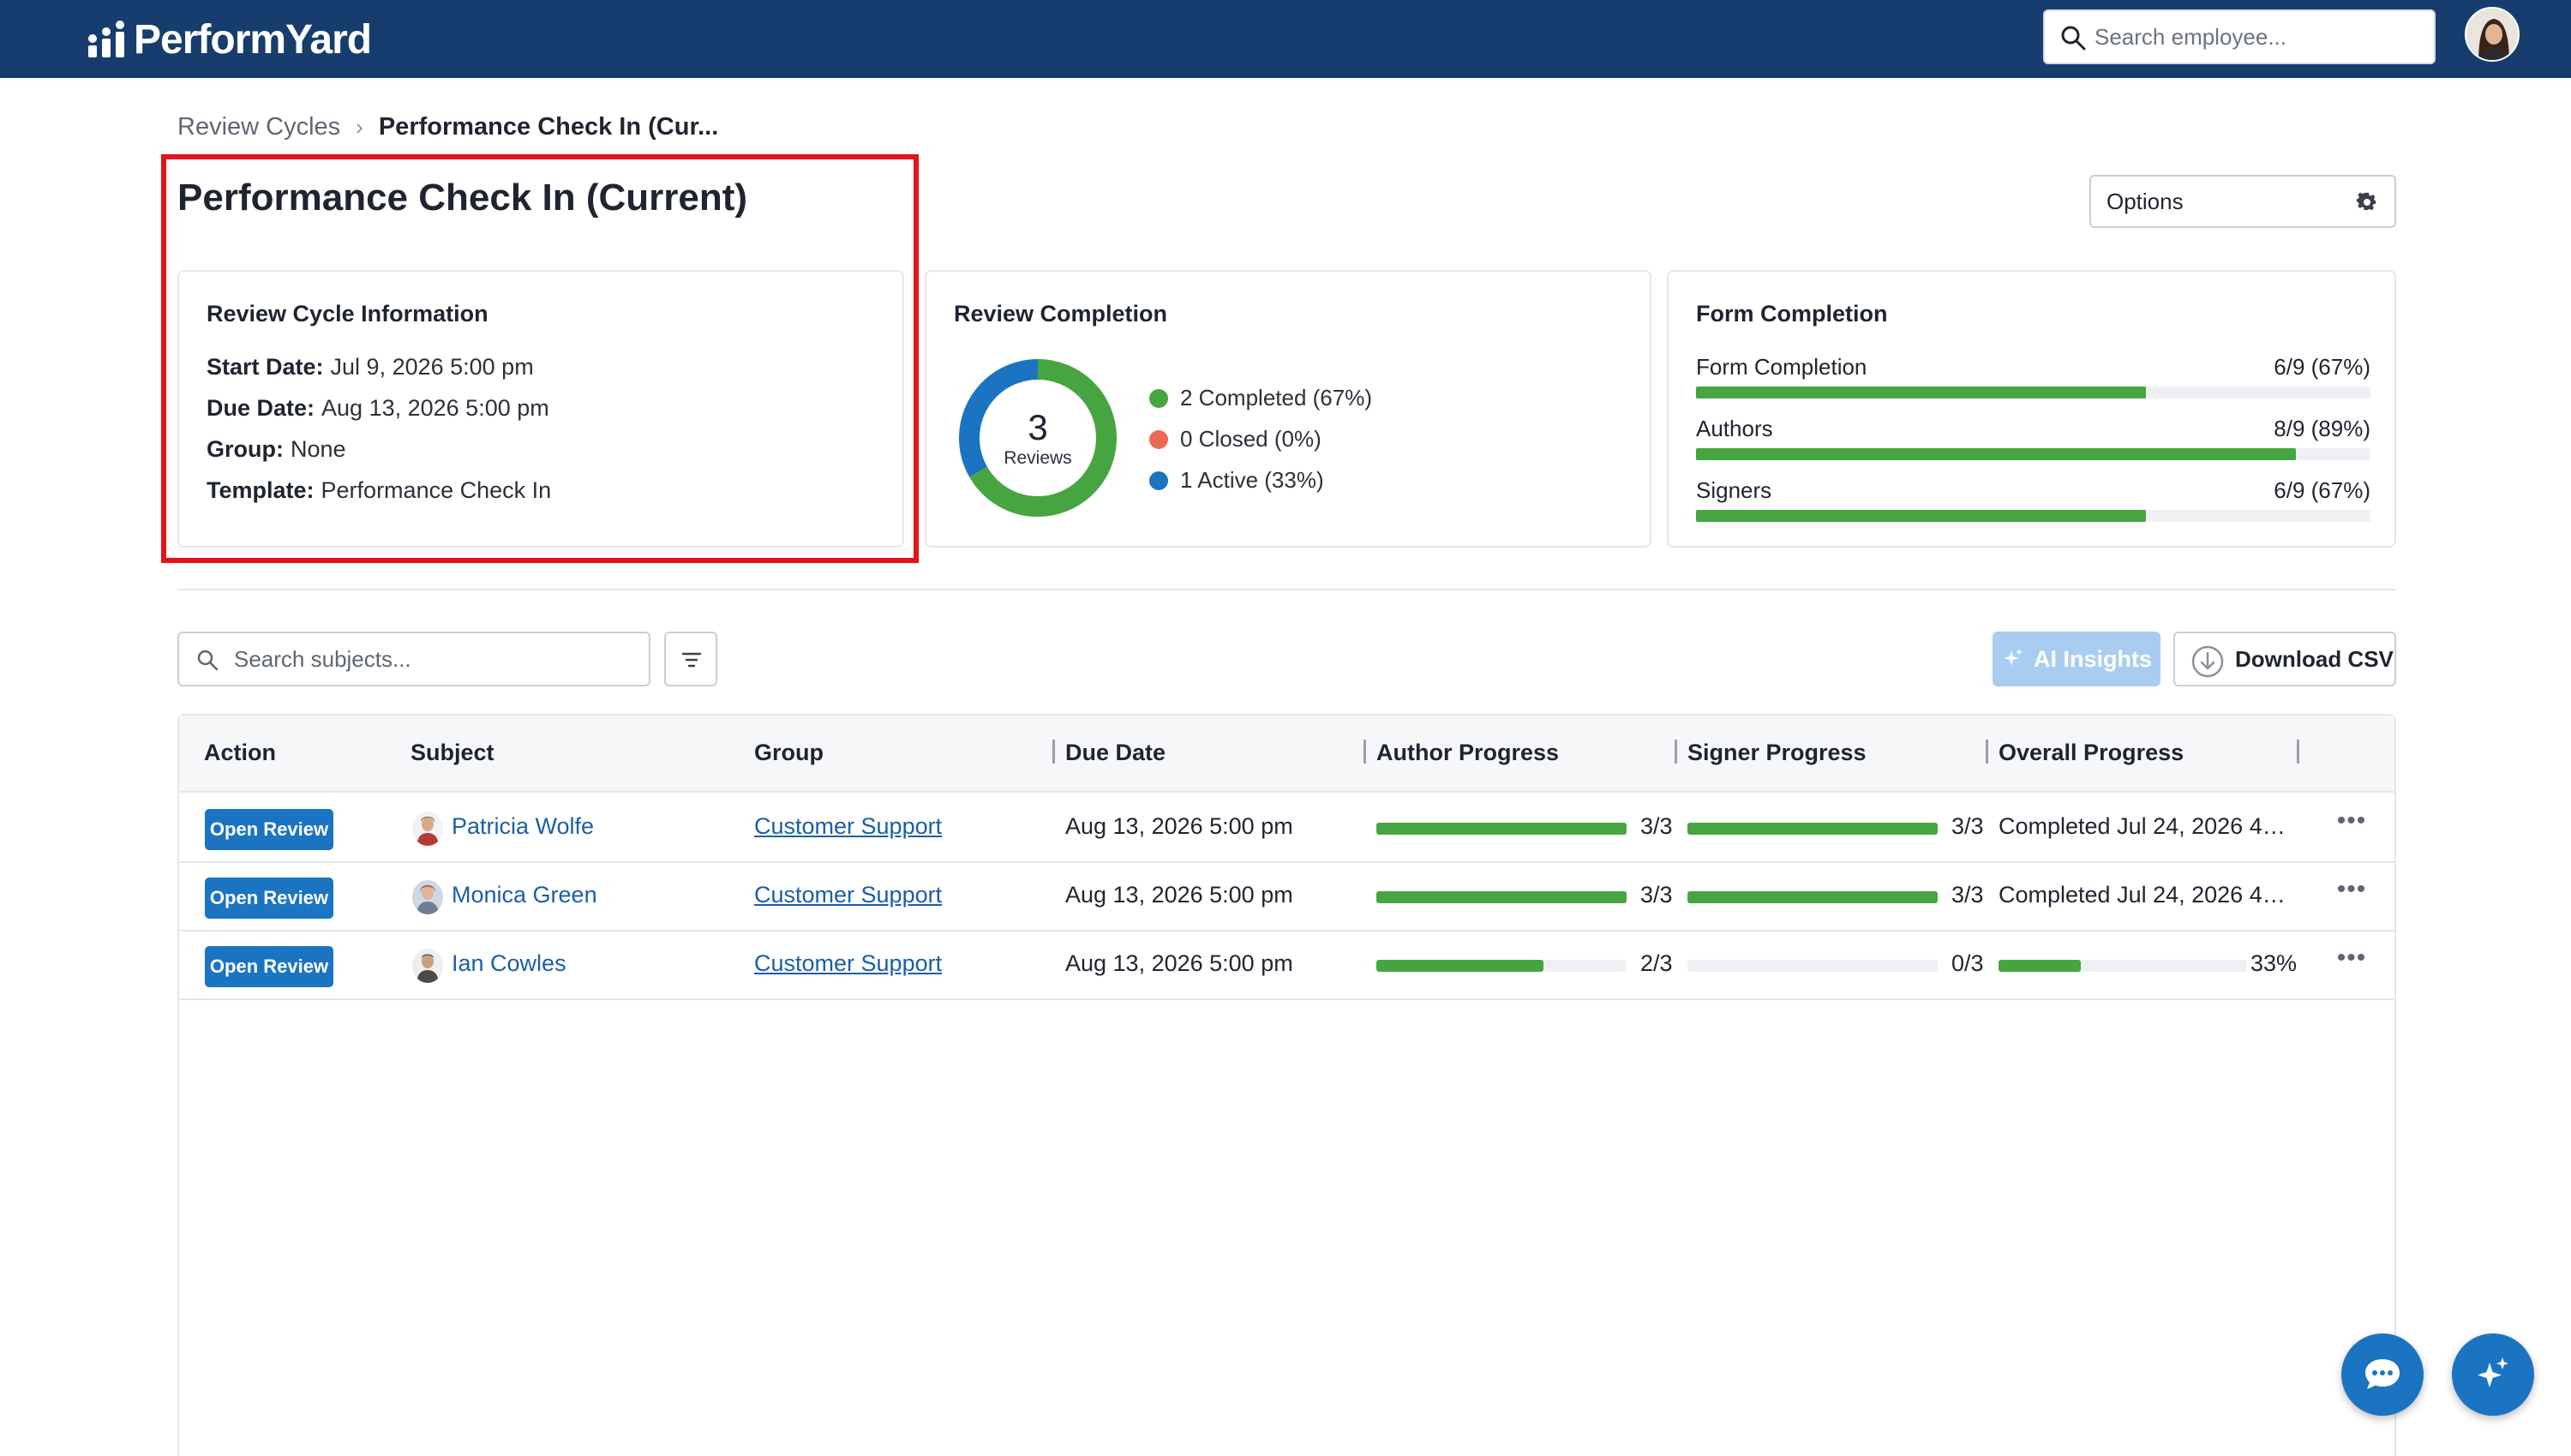  What do you see at coordinates (1467, 753) in the screenshot?
I see `column-header-author-progress: Author Progress` at bounding box center [1467, 753].